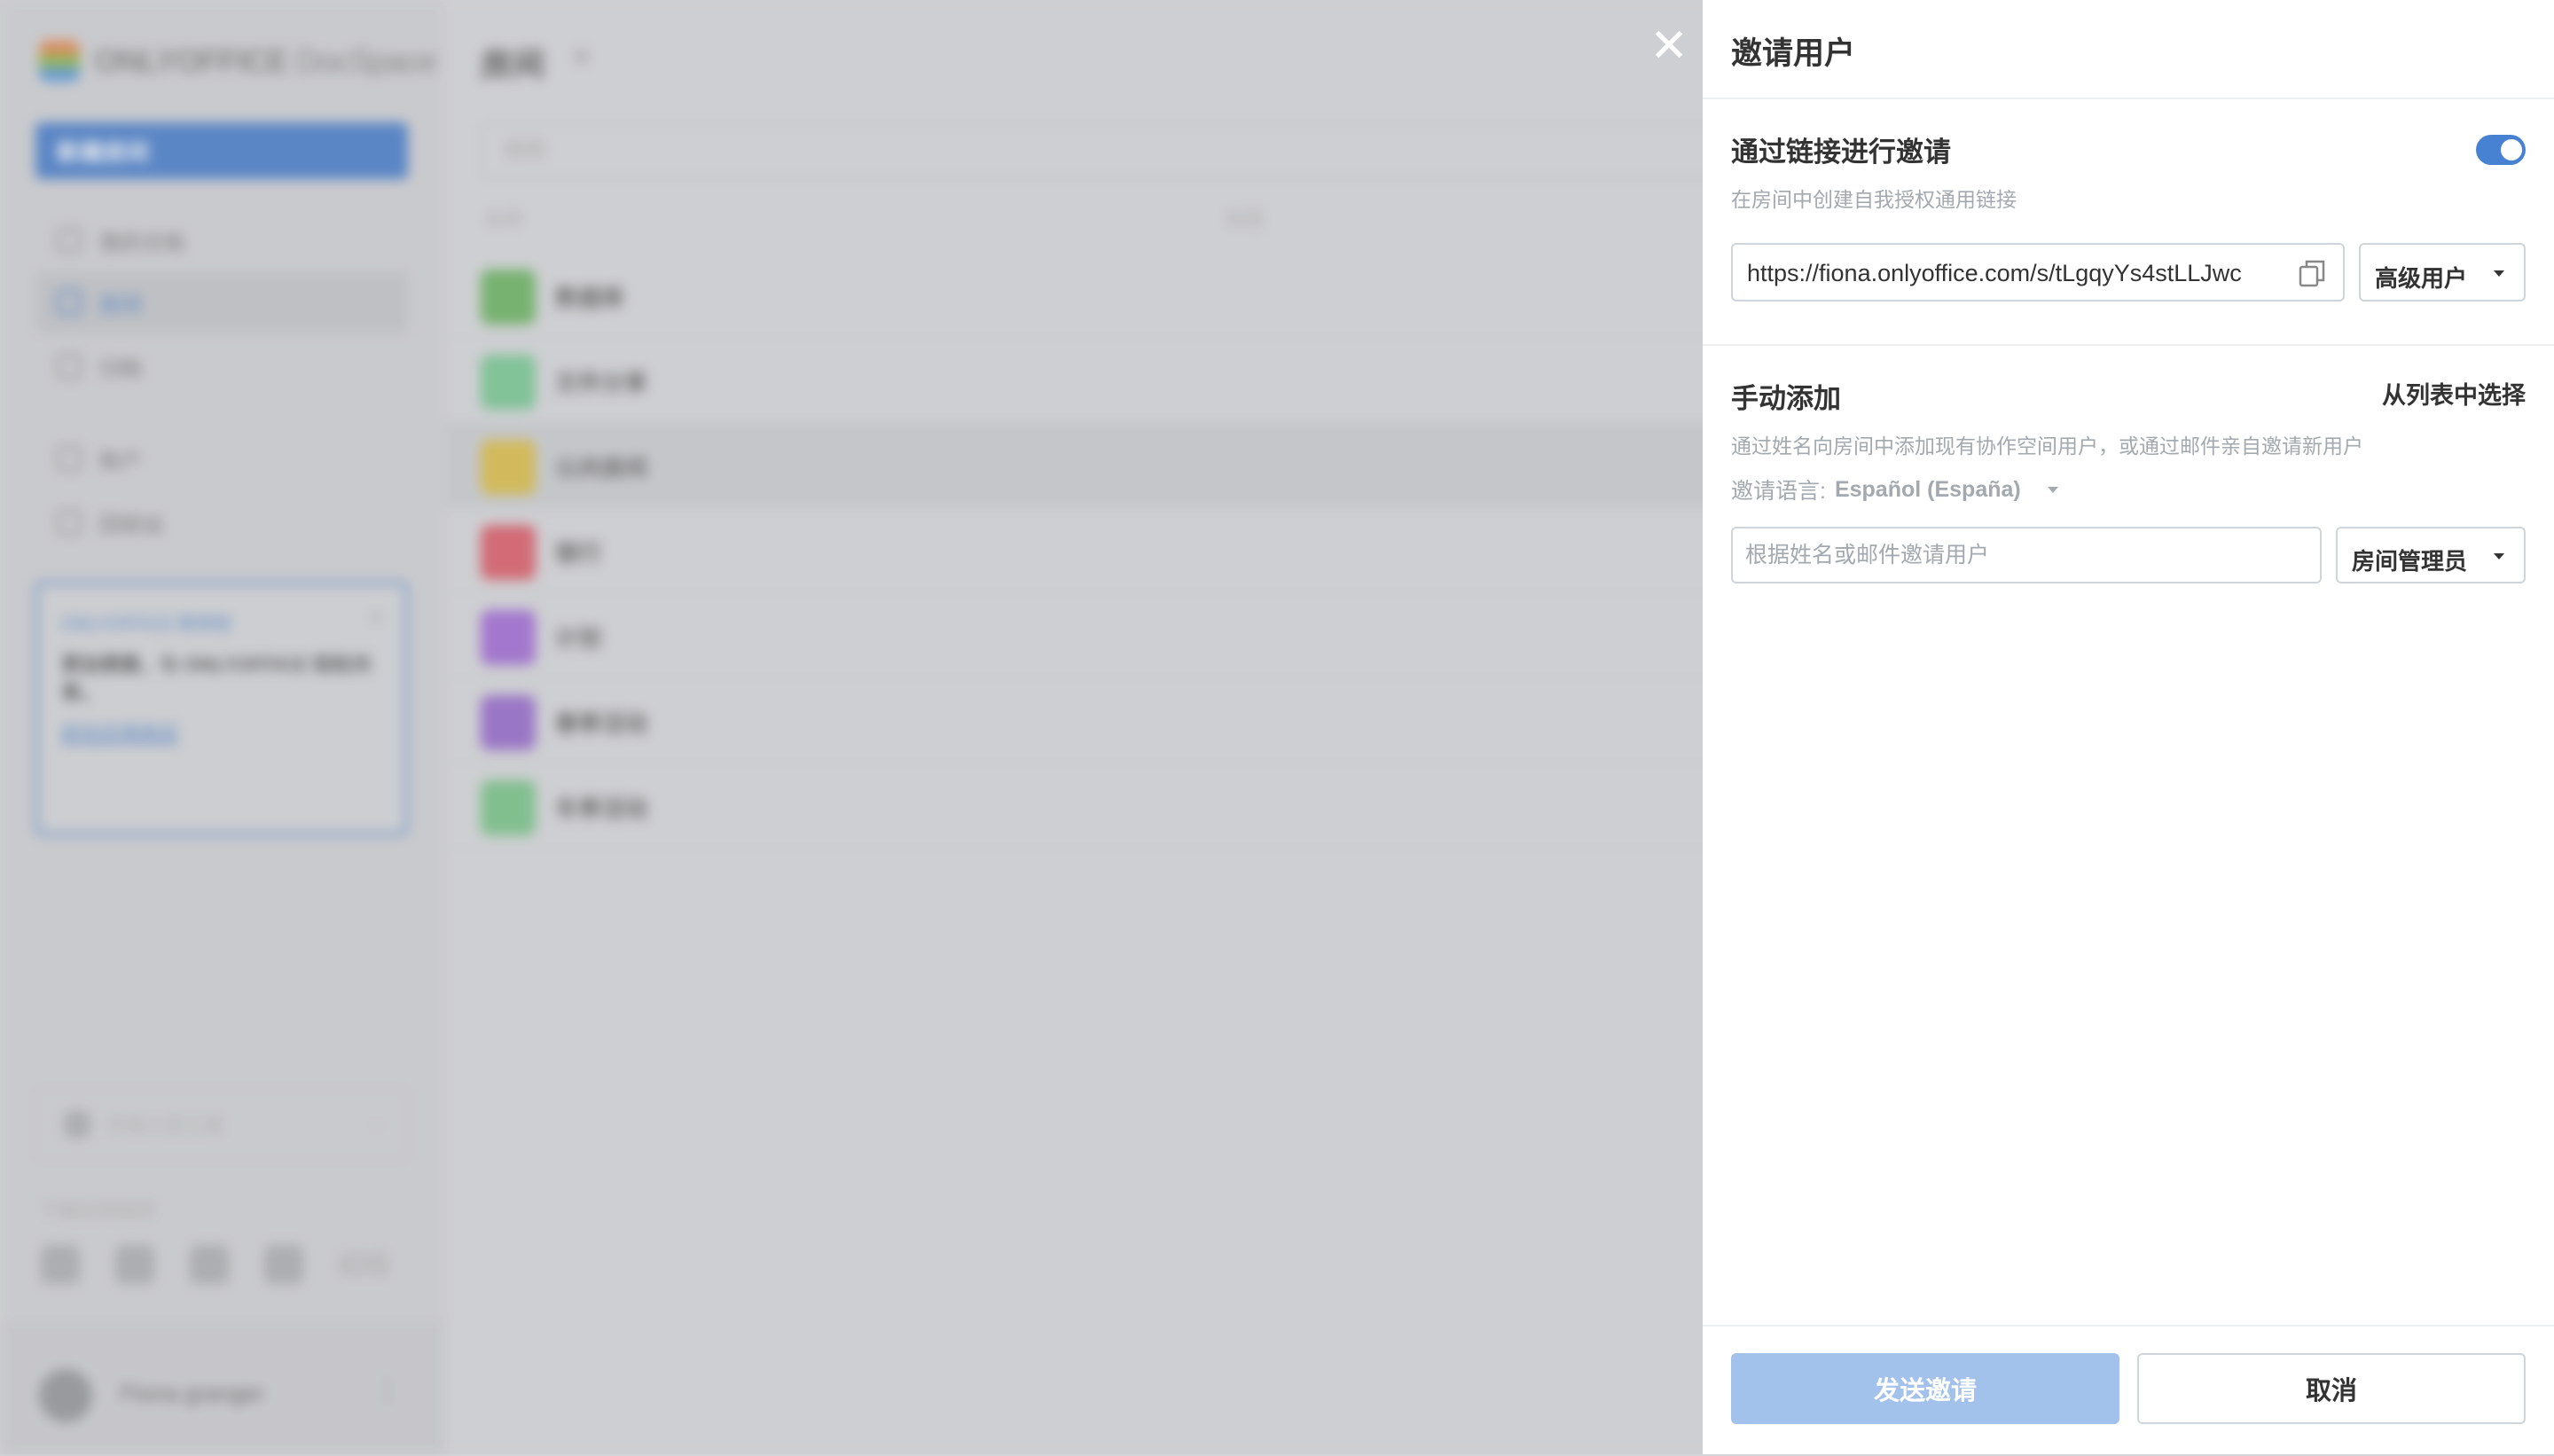 The height and width of the screenshot is (1456, 2554). What do you see at coordinates (2410, 561) in the screenshot?
I see `role-value: 房间管理员` at bounding box center [2410, 561].